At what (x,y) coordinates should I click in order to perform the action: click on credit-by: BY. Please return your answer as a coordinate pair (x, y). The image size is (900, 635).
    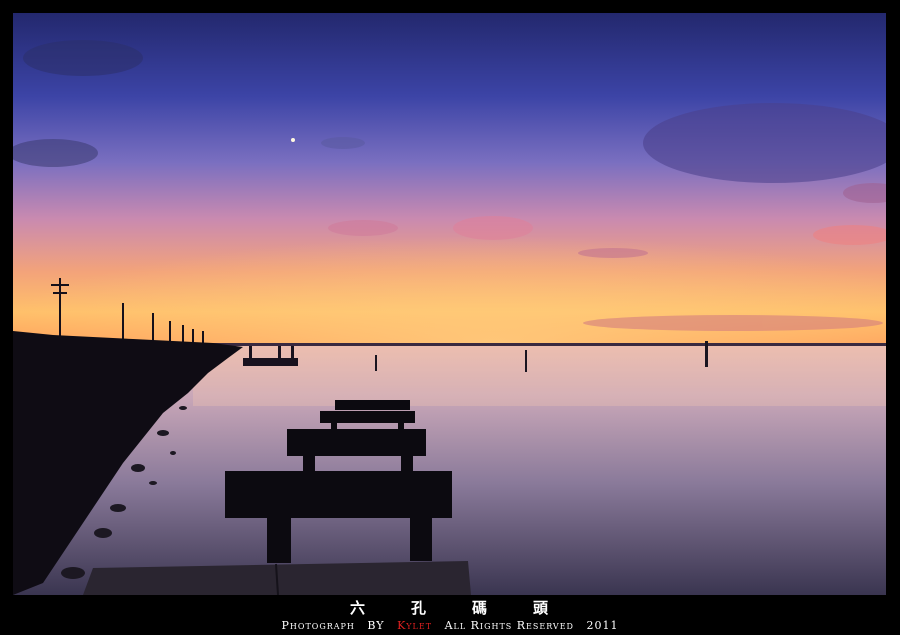
    Looking at the image, I should click on (376, 625).